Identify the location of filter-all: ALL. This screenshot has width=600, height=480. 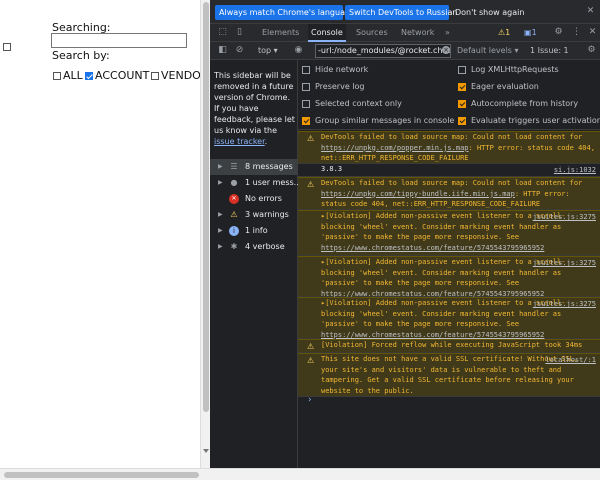
(68, 75).